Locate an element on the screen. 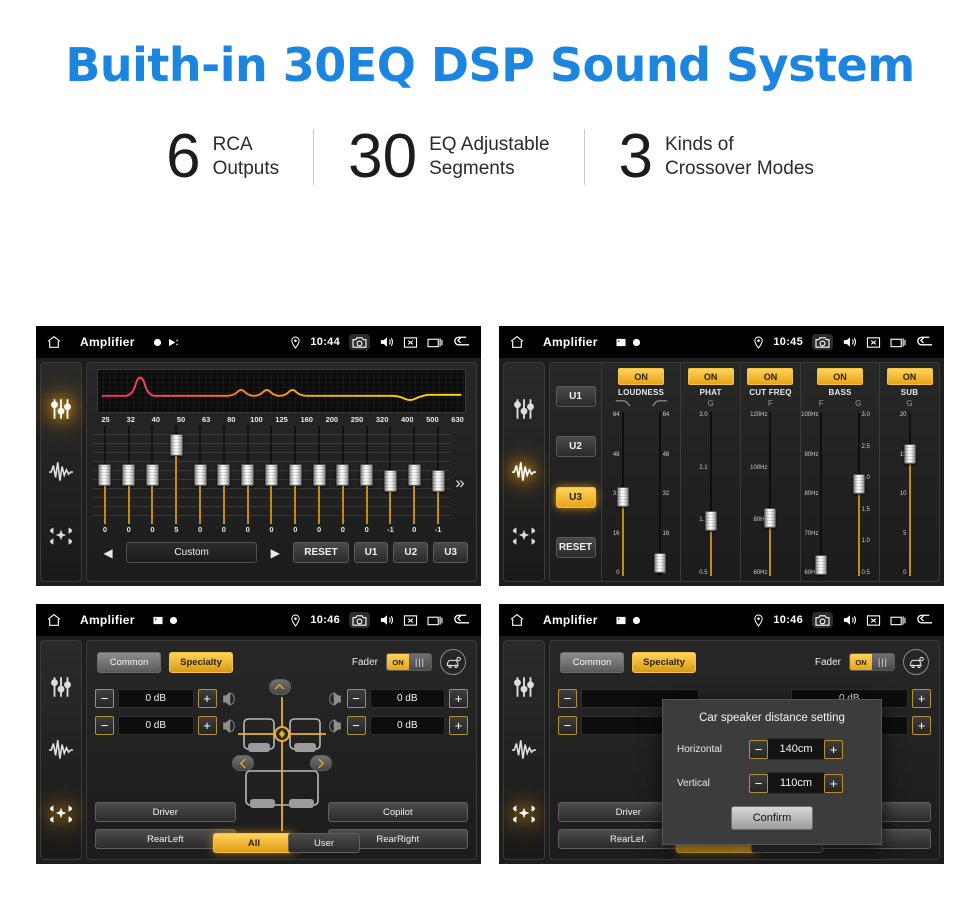 The width and height of the screenshot is (980, 919). scale-left: 100Hz 90Hz 80Hz 70Hz 60Hz is located at coordinates (809, 494).